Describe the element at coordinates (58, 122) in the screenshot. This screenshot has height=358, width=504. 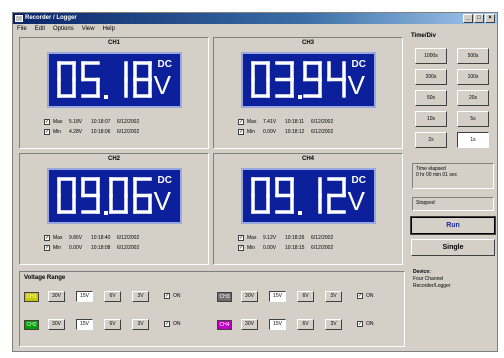
I see `max-label: Max` at that location.